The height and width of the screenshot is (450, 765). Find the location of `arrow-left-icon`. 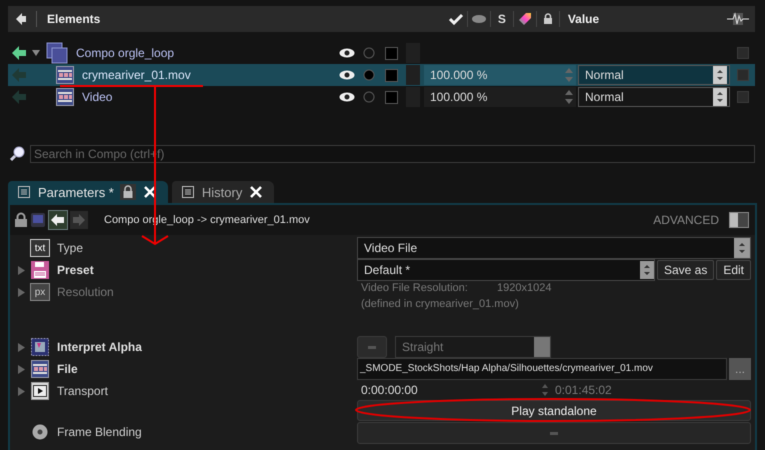

arrow-left-icon is located at coordinates (19, 53).